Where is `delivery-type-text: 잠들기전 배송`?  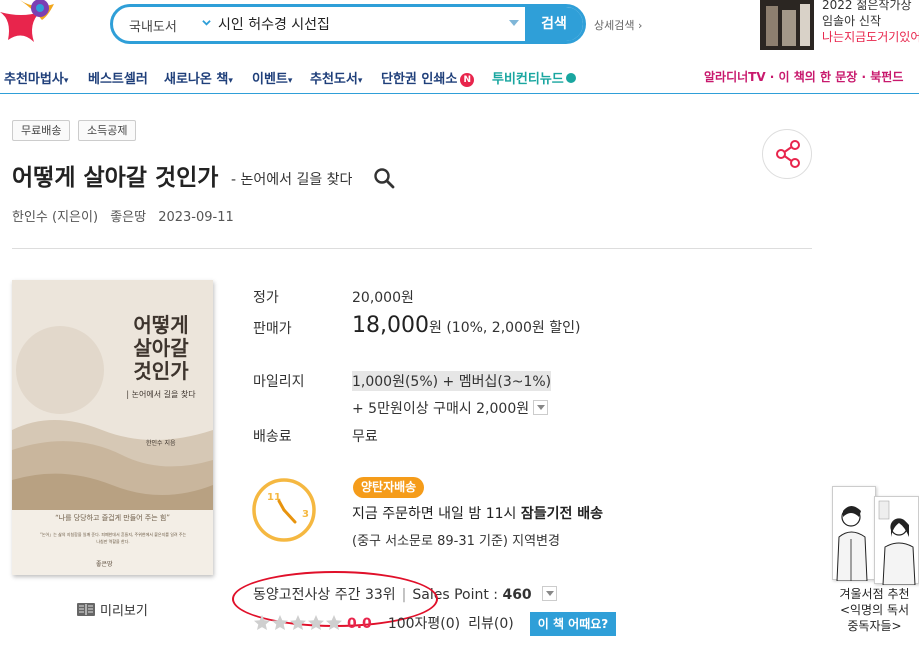
delivery-type-text: 잠들기전 배송 is located at coordinates (562, 514).